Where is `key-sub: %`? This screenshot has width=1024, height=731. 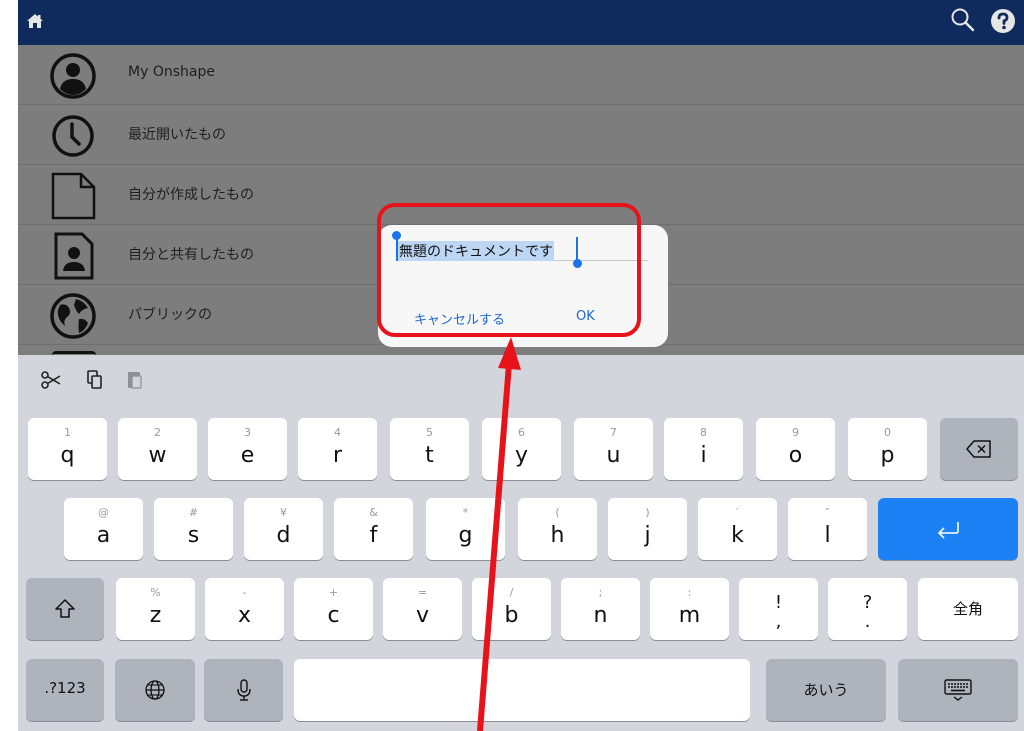 key-sub: % is located at coordinates (155, 592).